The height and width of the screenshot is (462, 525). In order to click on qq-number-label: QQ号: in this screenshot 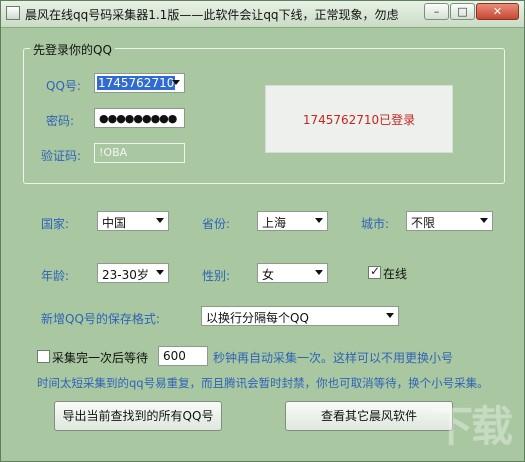, I will do `click(63, 86)`.